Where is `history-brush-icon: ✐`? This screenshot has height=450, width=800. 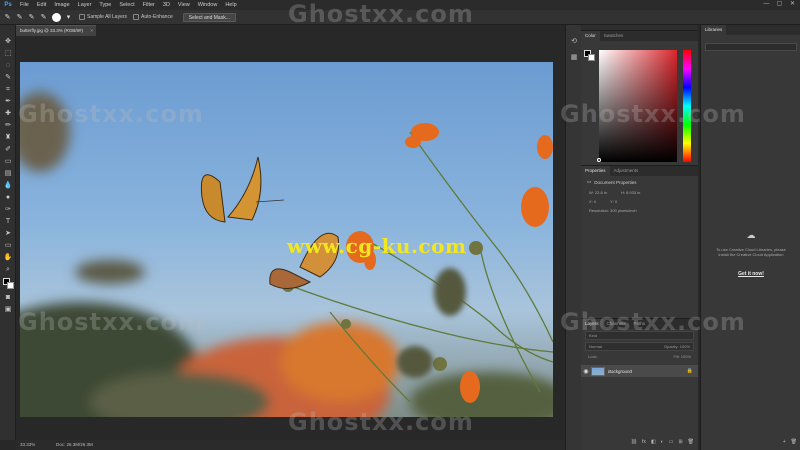 history-brush-icon: ✐ is located at coordinates (8, 149).